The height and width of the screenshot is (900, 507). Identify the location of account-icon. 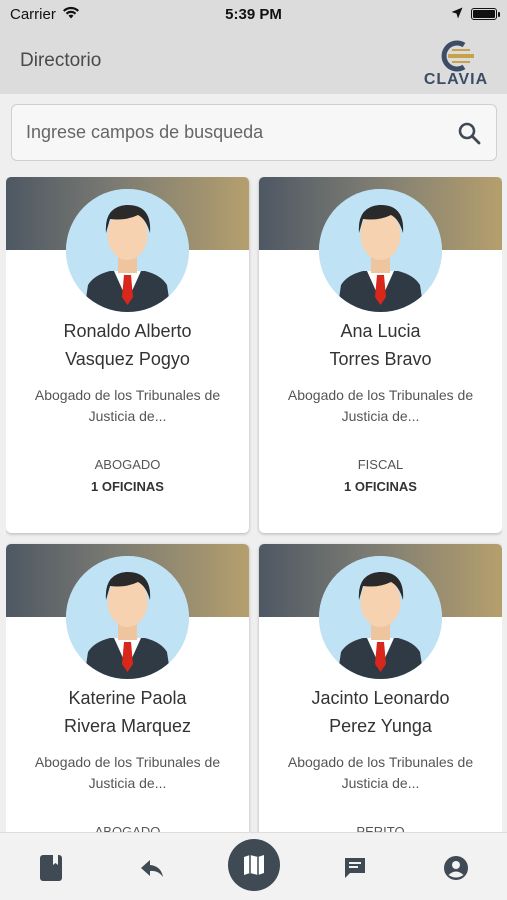
(456, 868).